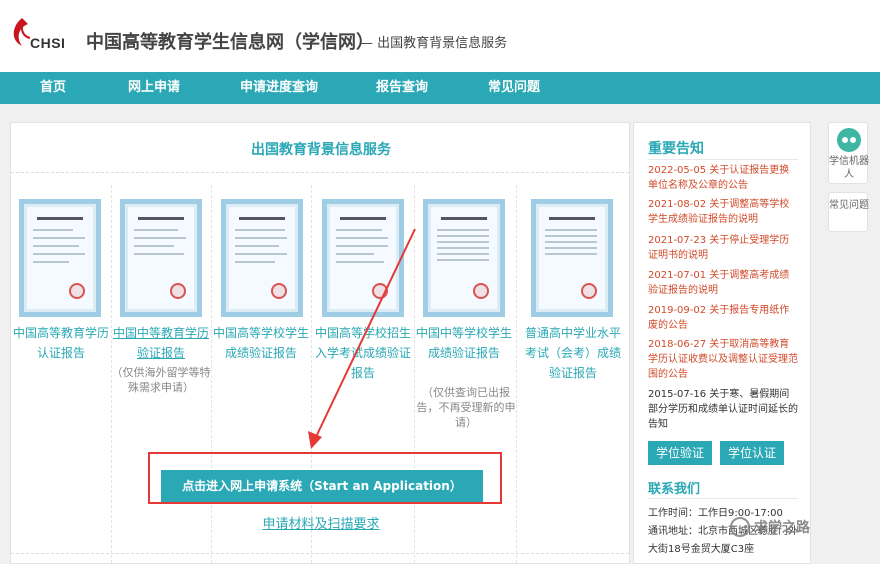 This screenshot has height=564, width=880. Describe the element at coordinates (154, 88) in the screenshot. I see `nav-online-apply: 网上申请` at that location.